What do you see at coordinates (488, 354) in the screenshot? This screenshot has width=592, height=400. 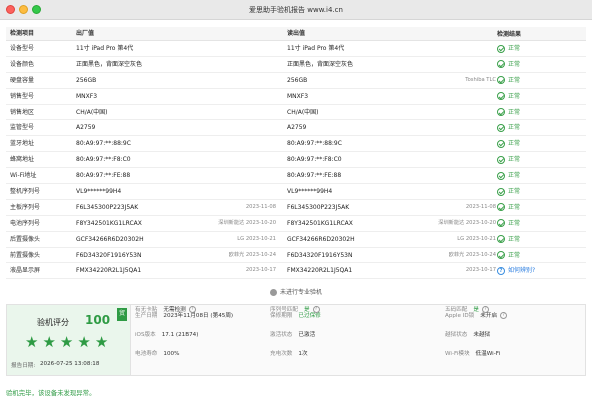 I see `summary-field-value: 低温Wi-Fi` at bounding box center [488, 354].